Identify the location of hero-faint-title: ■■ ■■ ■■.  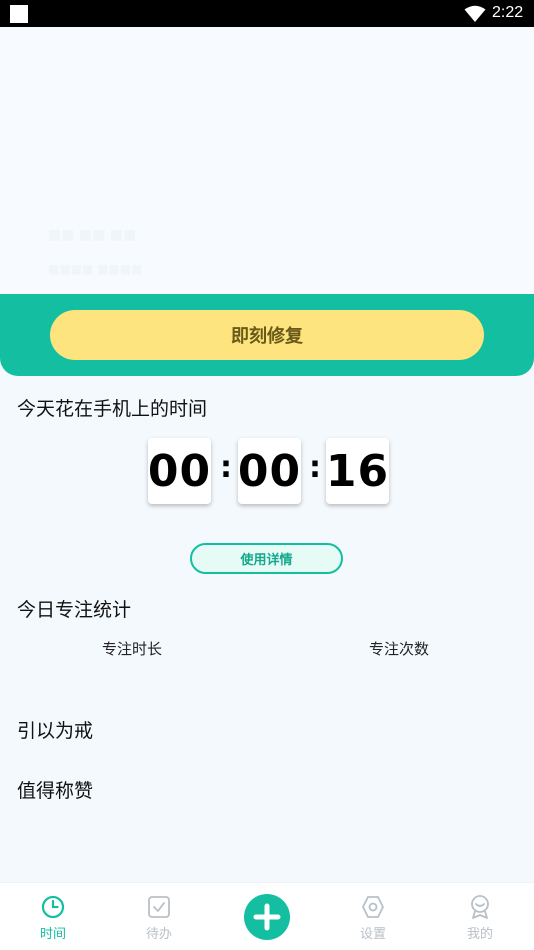
(92, 235).